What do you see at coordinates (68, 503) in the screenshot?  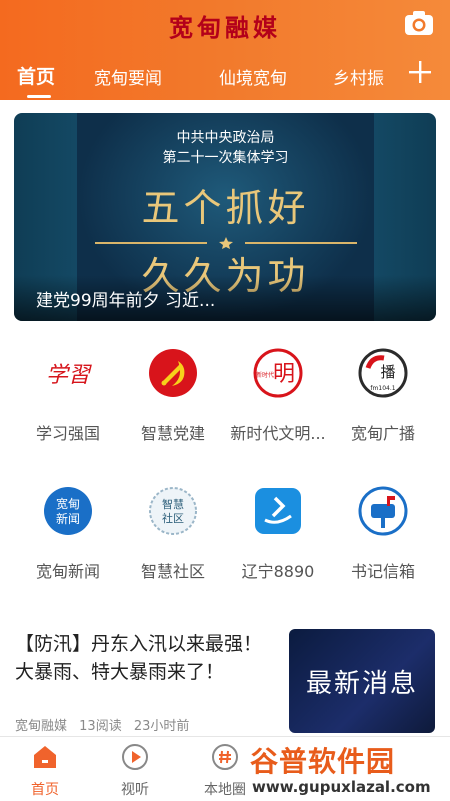 I see `svg-text: 宽甸` at bounding box center [68, 503].